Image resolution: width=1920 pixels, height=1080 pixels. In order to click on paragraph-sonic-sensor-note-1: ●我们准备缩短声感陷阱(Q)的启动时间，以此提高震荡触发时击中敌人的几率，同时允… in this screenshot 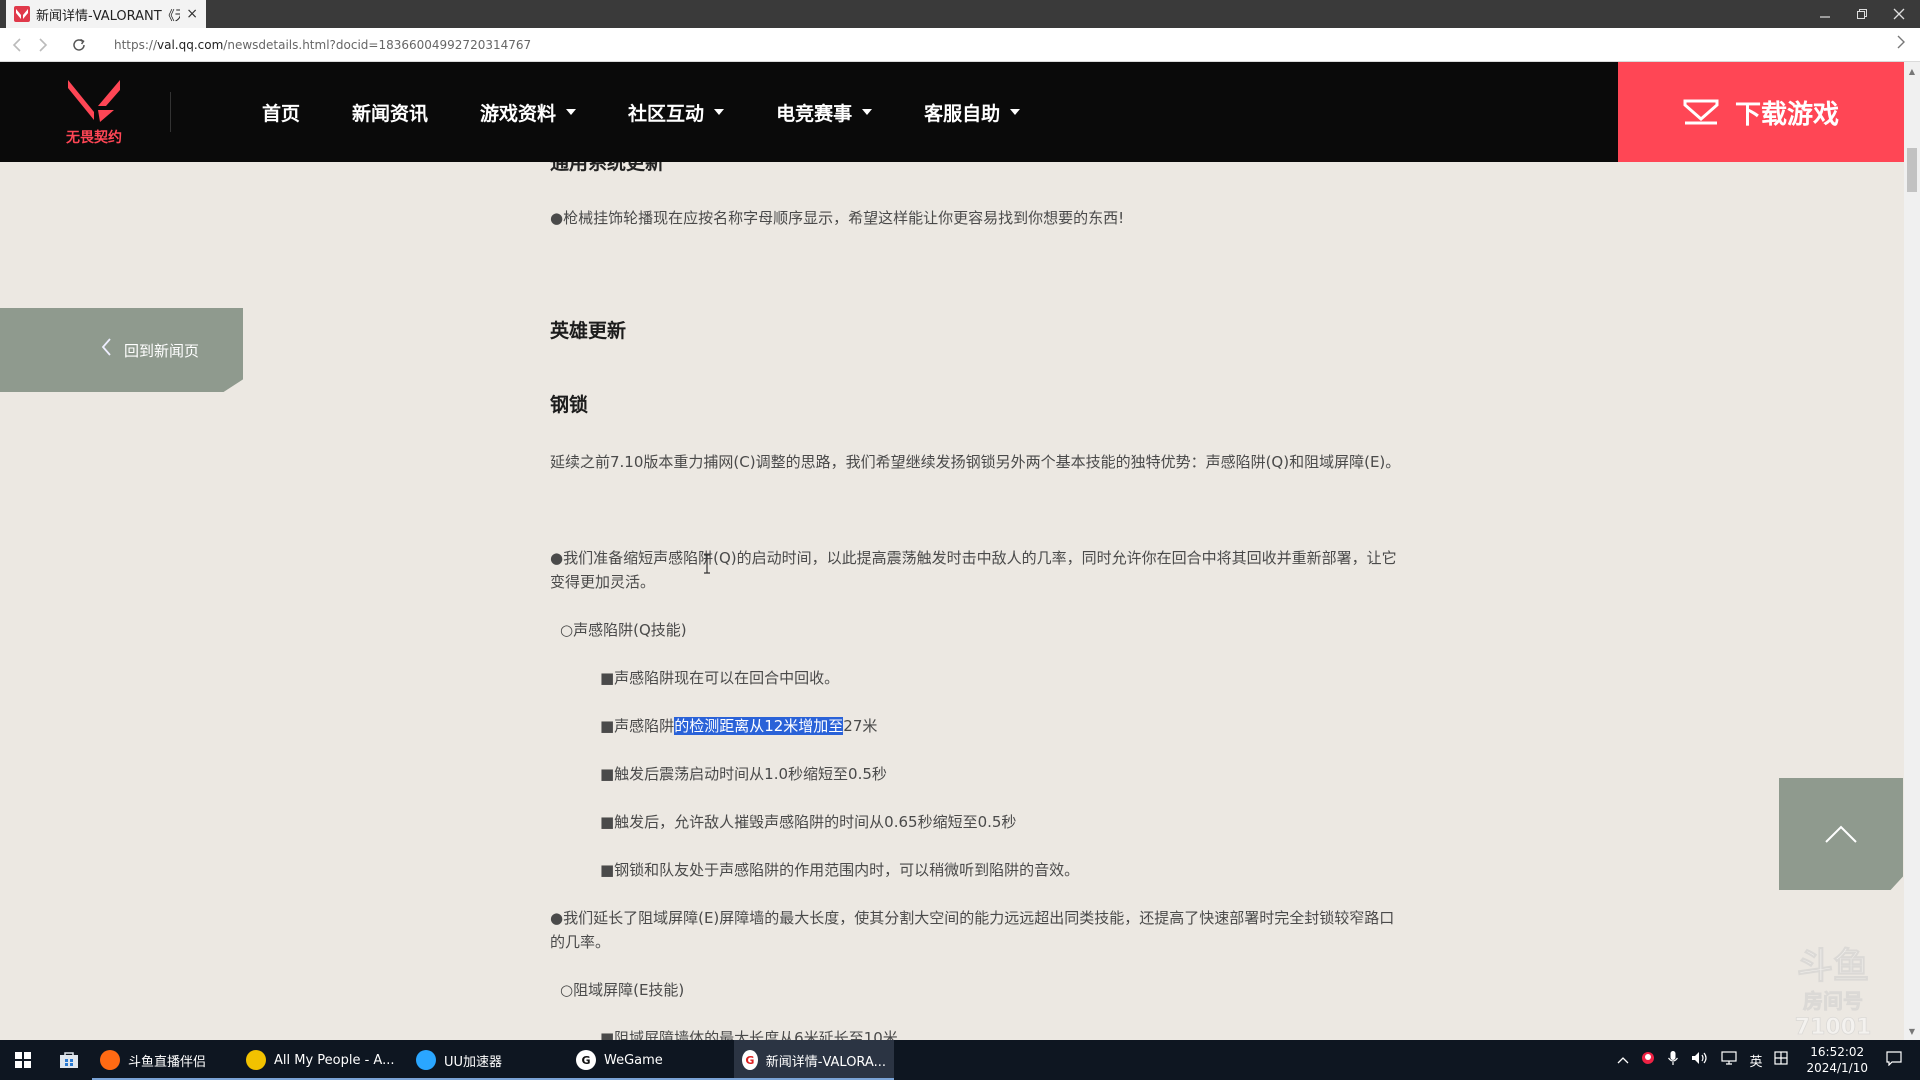, I will do `click(973, 558)`.